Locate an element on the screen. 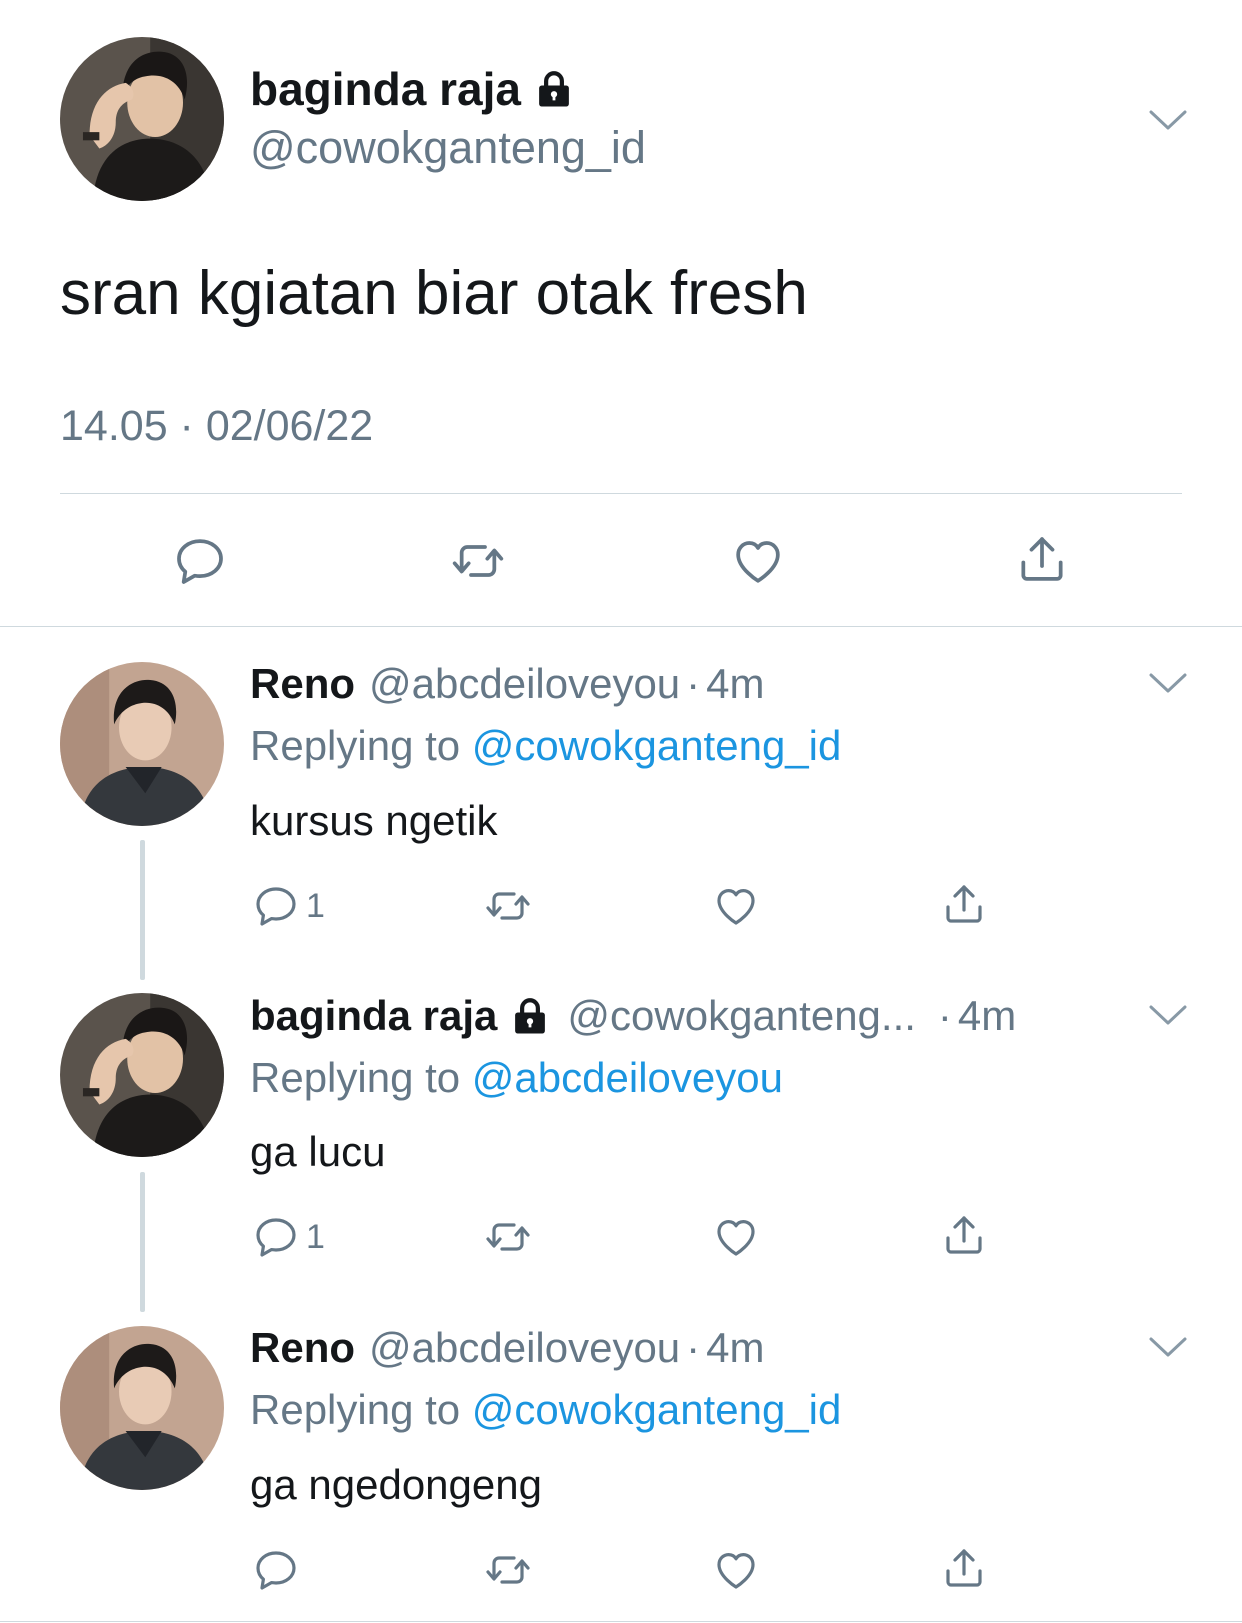 Image resolution: width=1242 pixels, height=1623 pixels. reply-text: ga lucu is located at coordinates (318, 1151).